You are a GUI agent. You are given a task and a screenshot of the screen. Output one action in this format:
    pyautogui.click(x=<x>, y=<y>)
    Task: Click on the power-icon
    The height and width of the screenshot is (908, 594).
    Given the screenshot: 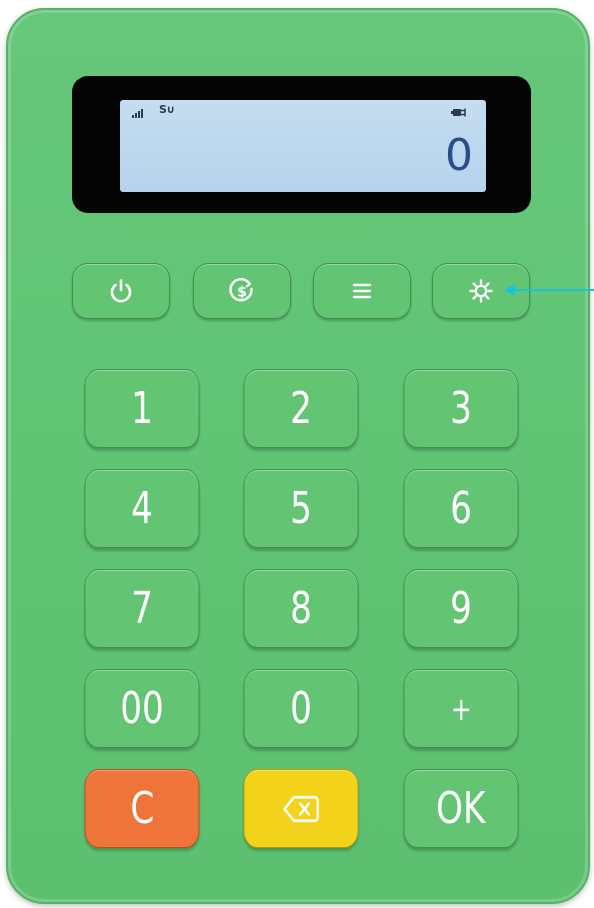 What is the action you would take?
    pyautogui.click(x=121, y=291)
    